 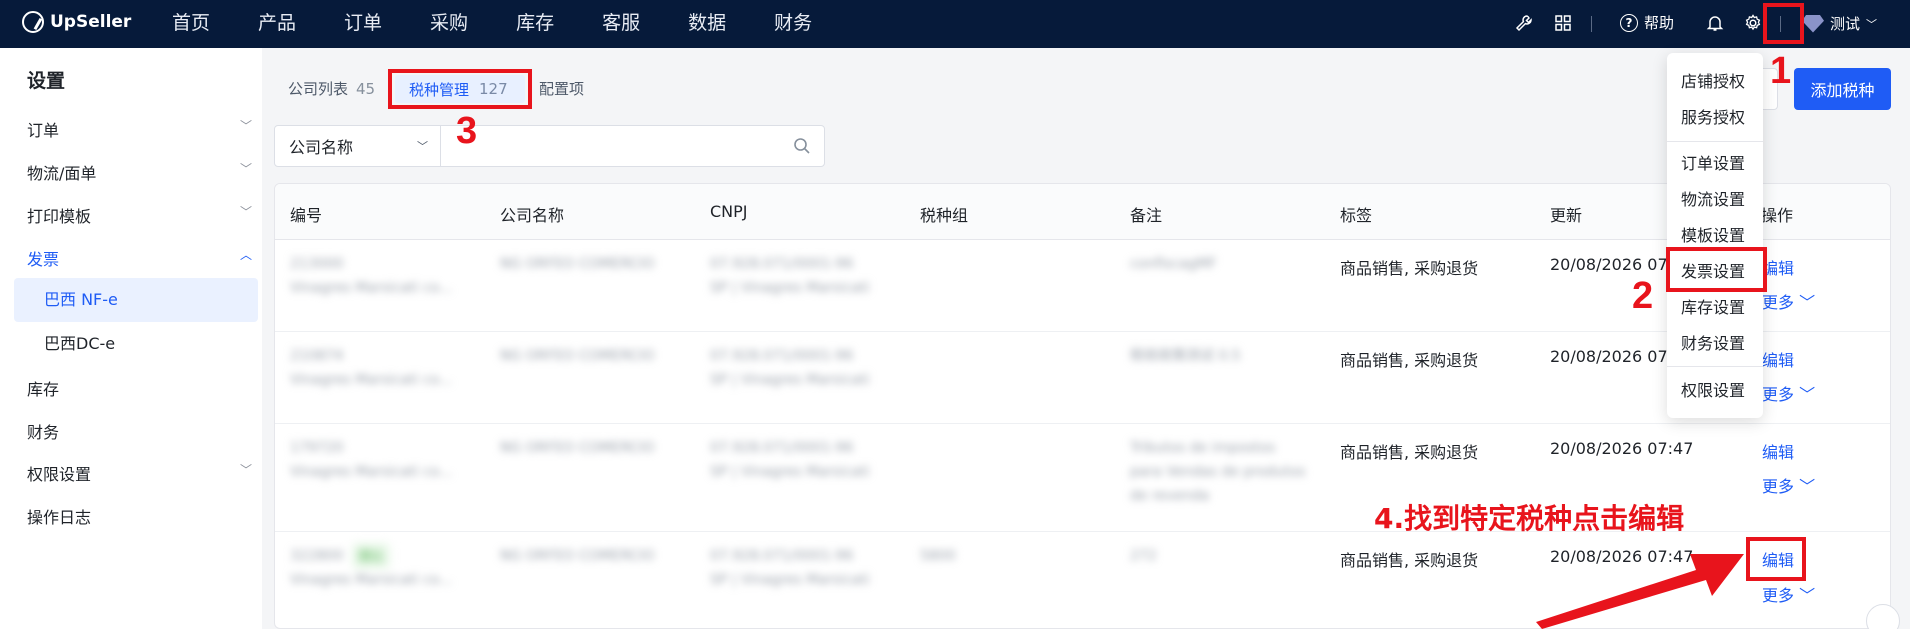 I want to click on row-note: 272, so click(x=1143, y=556).